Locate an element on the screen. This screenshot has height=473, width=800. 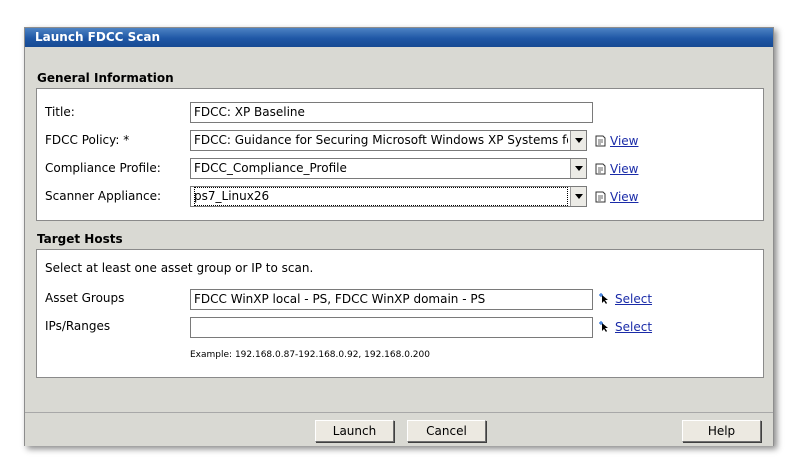
dialog-title: Launch FDCC Scan is located at coordinates (399, 37).